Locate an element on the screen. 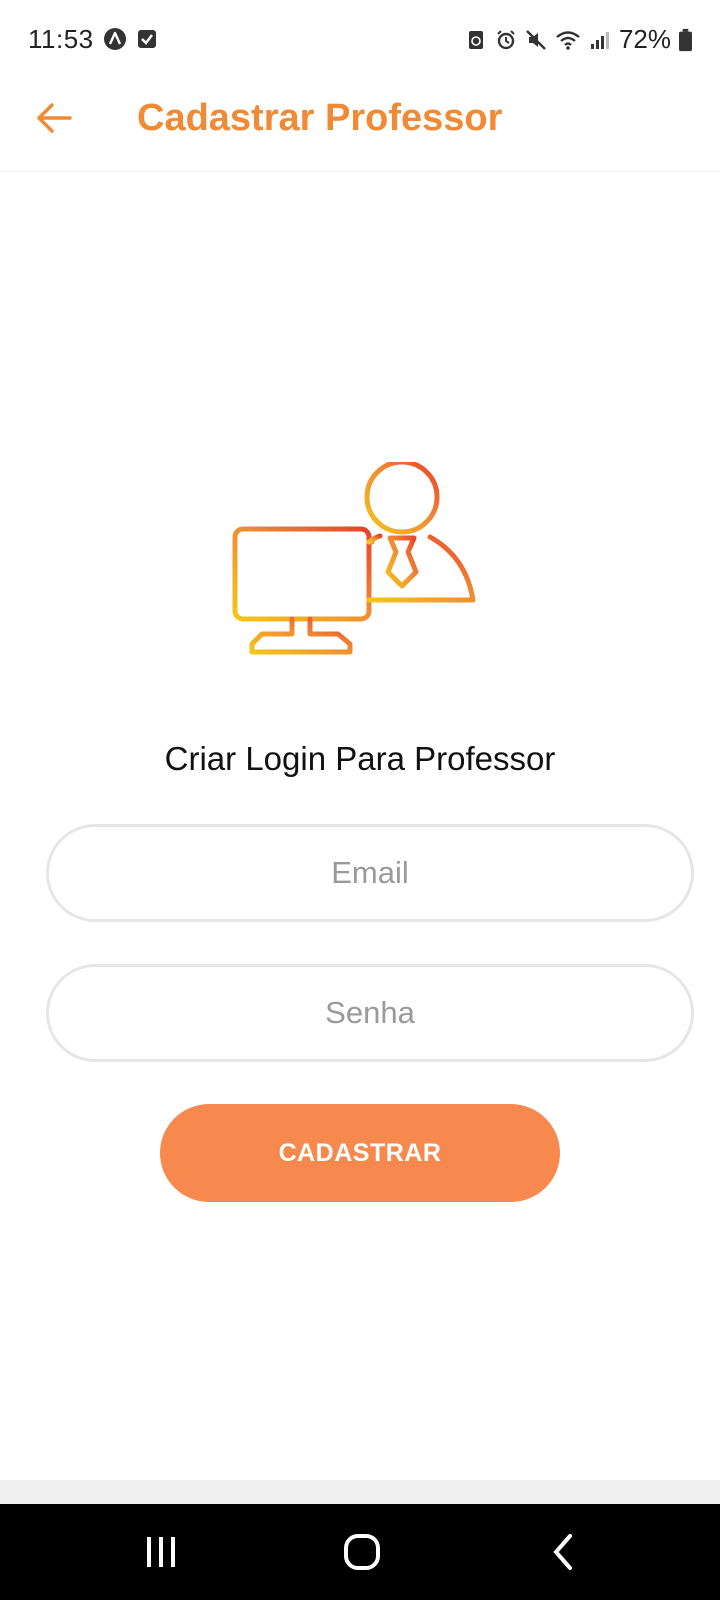  recents-button is located at coordinates (161, 1552).